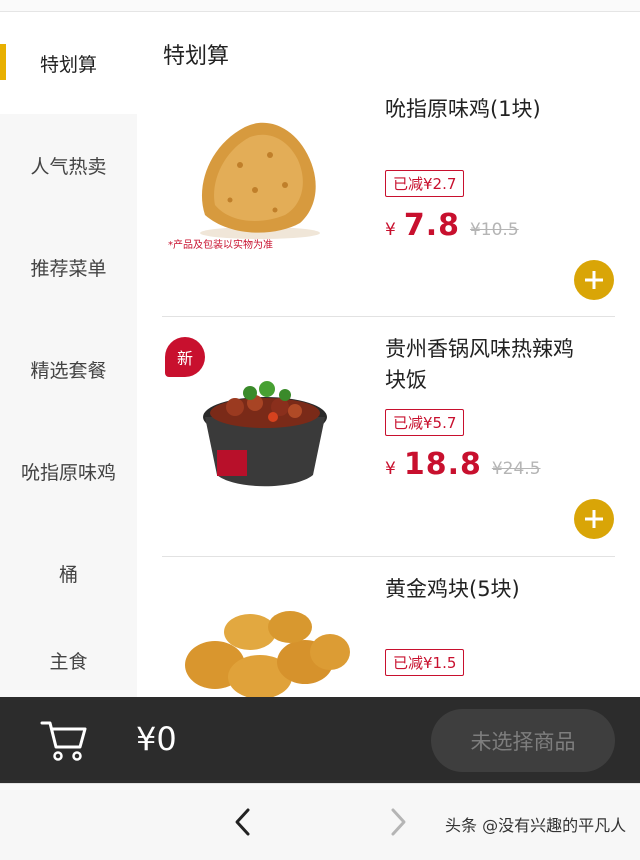 The height and width of the screenshot is (860, 640). What do you see at coordinates (220, 245) in the screenshot?
I see `product-footnote: *产品及包装以实物为准` at bounding box center [220, 245].